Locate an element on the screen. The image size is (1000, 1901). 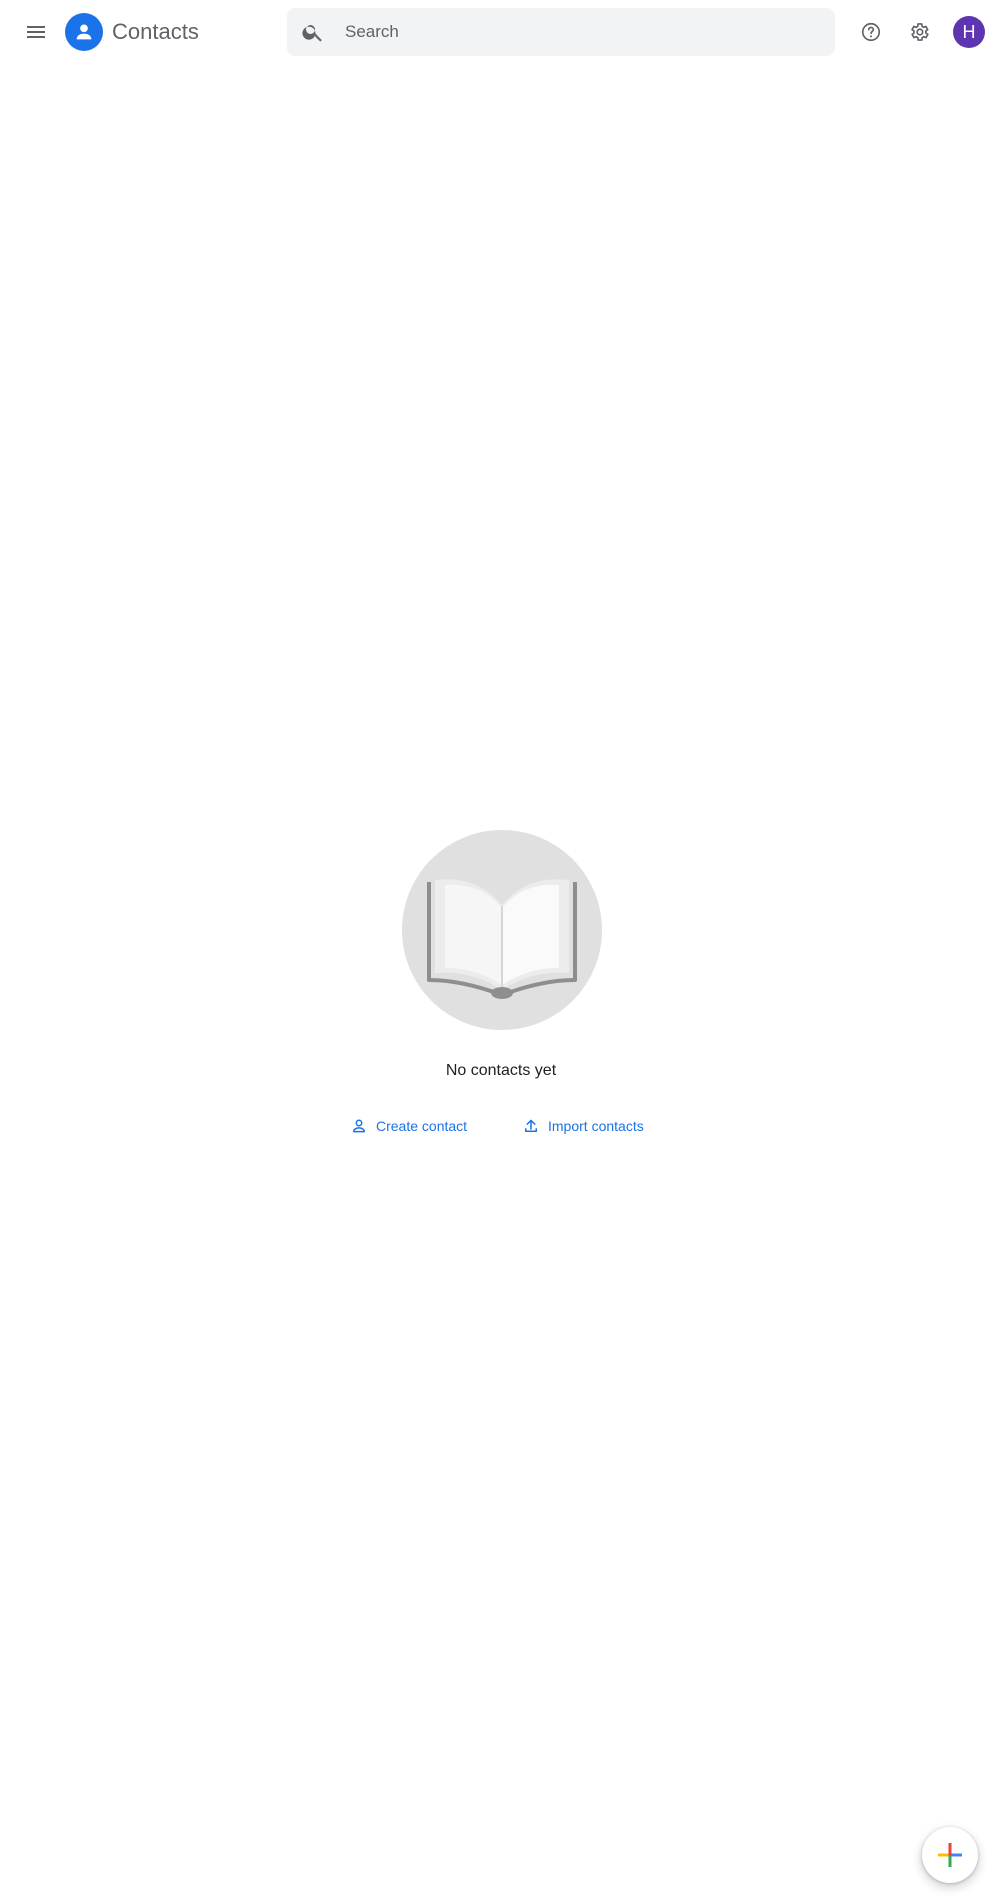
search-icon is located at coordinates (312, 33).